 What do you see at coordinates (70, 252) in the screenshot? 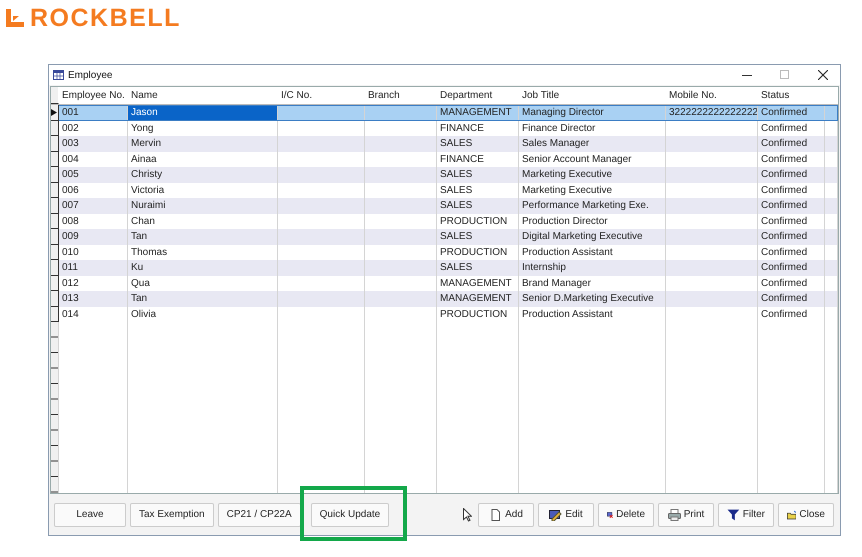
I see `table-cell: 010` at bounding box center [70, 252].